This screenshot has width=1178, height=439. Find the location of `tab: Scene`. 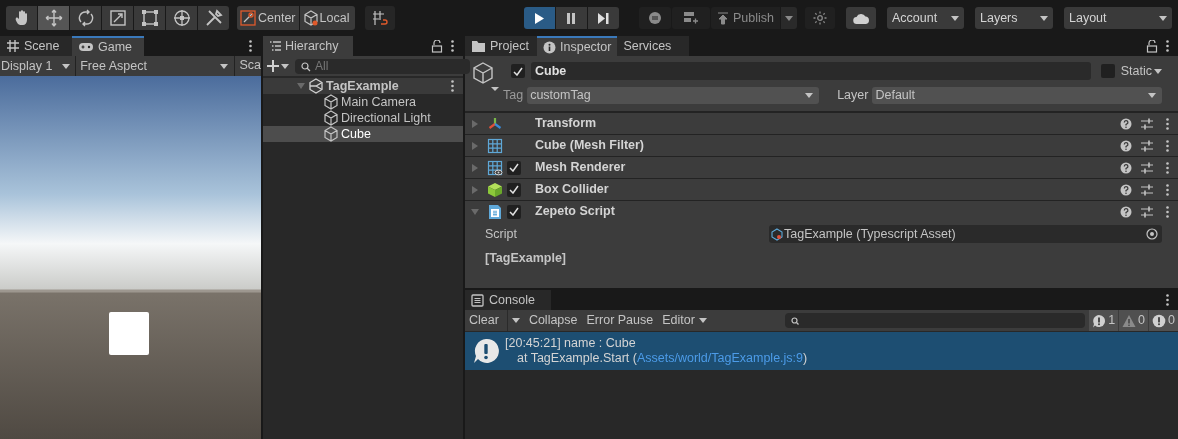

tab: Scene is located at coordinates (36, 46).